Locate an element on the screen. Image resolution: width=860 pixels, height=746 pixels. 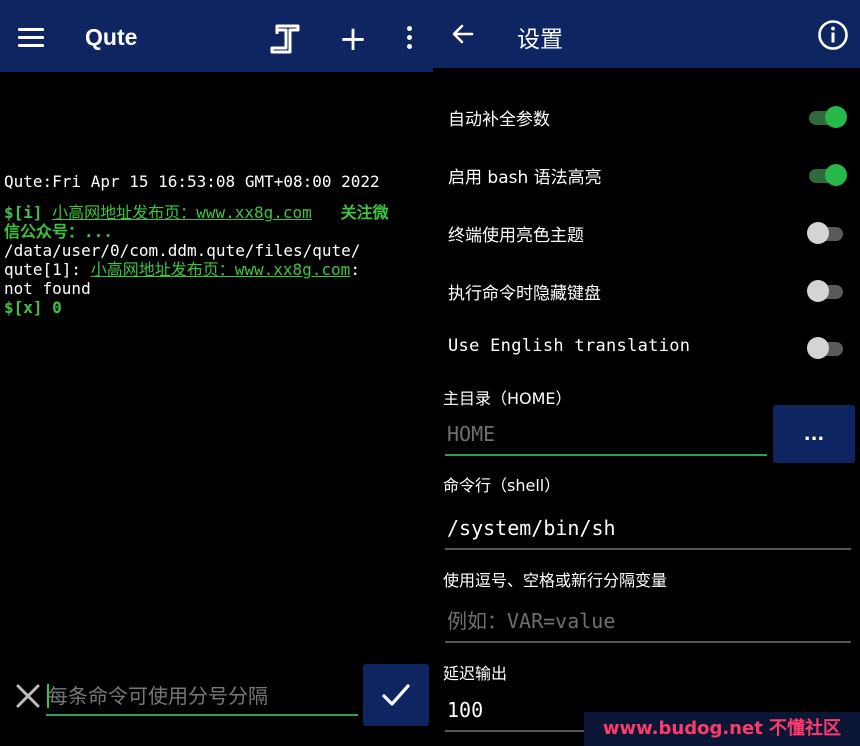
setting-label: 启用 bash 语法高亮 is located at coordinates (525, 178).